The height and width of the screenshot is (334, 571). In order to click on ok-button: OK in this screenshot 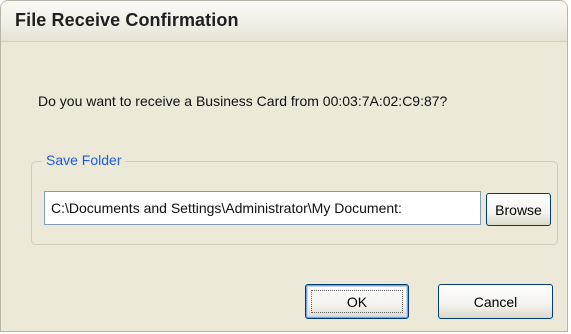, I will do `click(357, 301)`.